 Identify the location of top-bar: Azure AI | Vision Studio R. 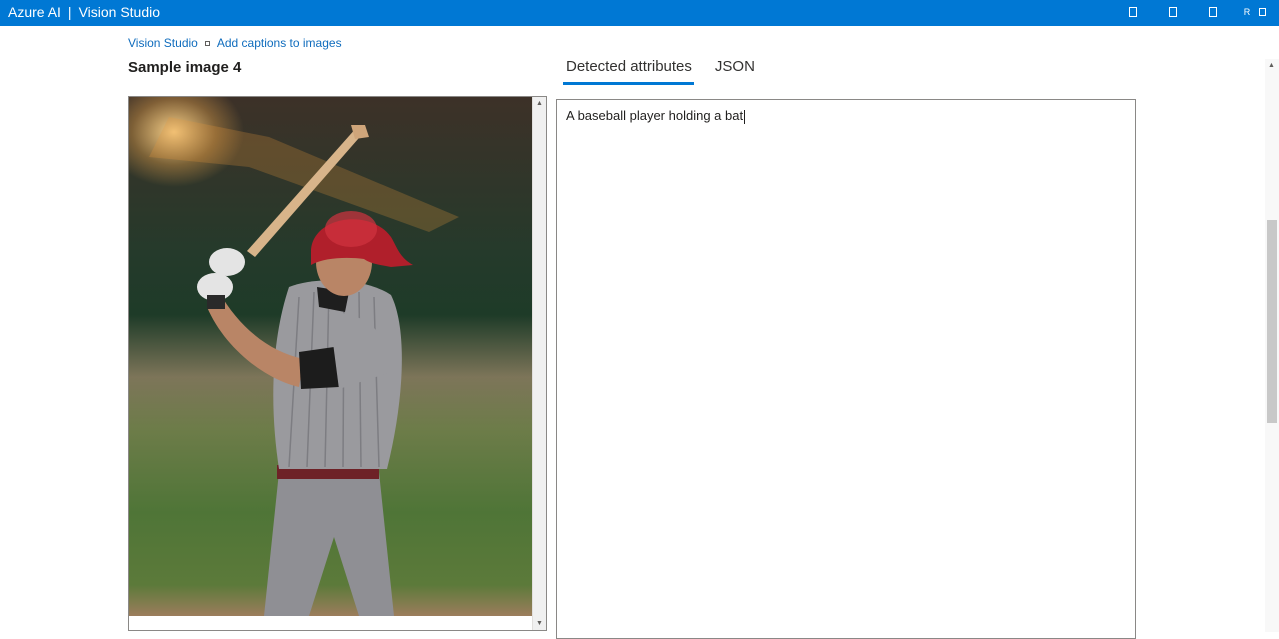
(639, 13).